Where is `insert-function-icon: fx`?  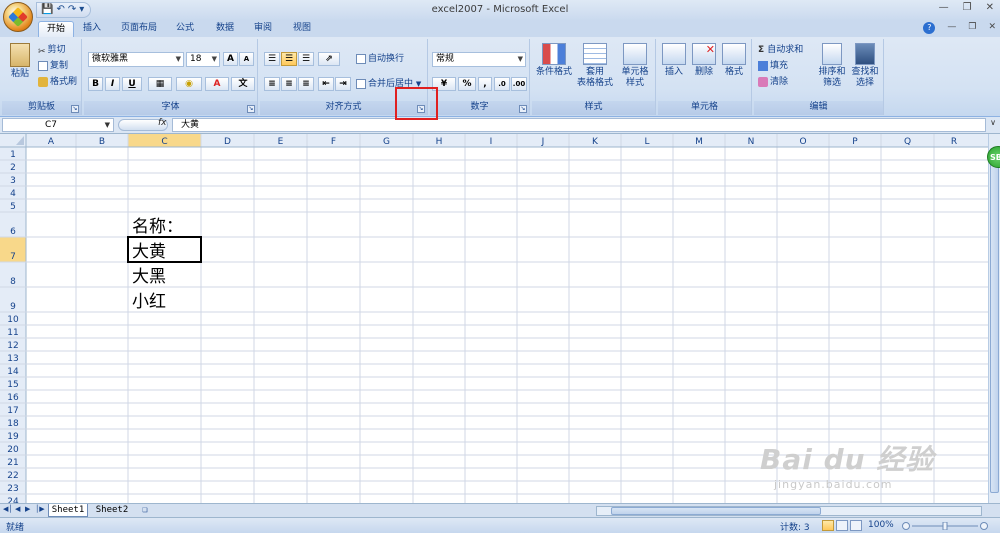
insert-function-icon: fx is located at coordinates (162, 123).